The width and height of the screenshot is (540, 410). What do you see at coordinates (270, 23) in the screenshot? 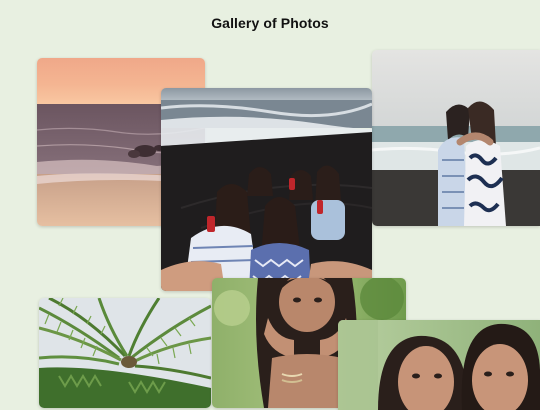
I see `gallery-title: Gallery of Photos` at bounding box center [270, 23].